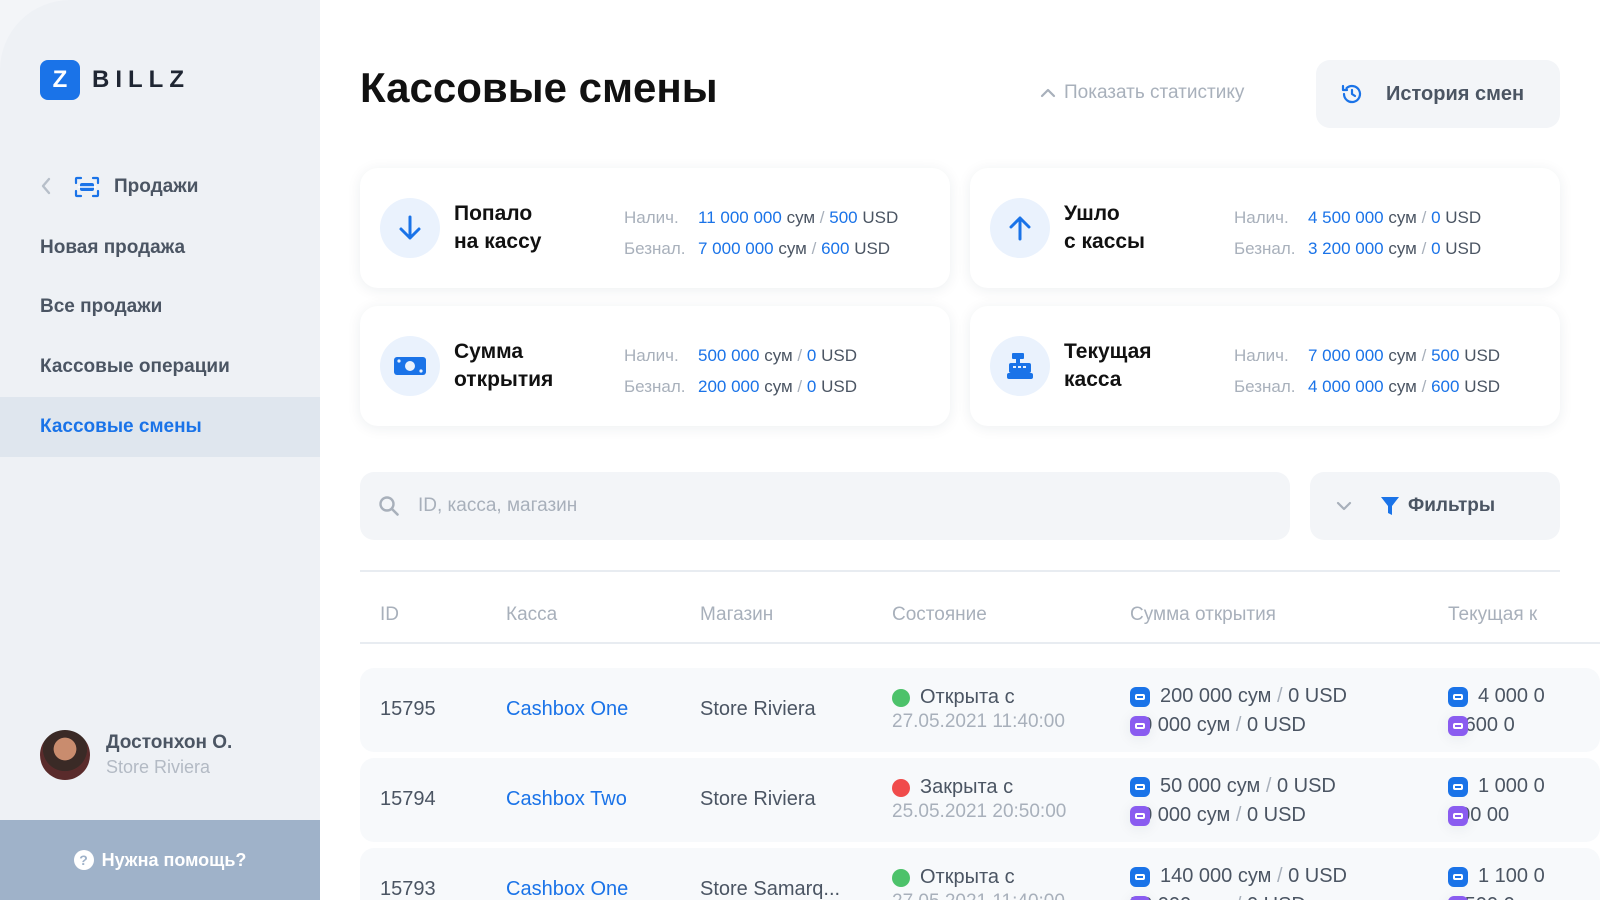 The height and width of the screenshot is (900, 1600). Describe the element at coordinates (1496, 711) in the screenshot. I see `current-amounts: 4 000 0 1 600 0` at that location.